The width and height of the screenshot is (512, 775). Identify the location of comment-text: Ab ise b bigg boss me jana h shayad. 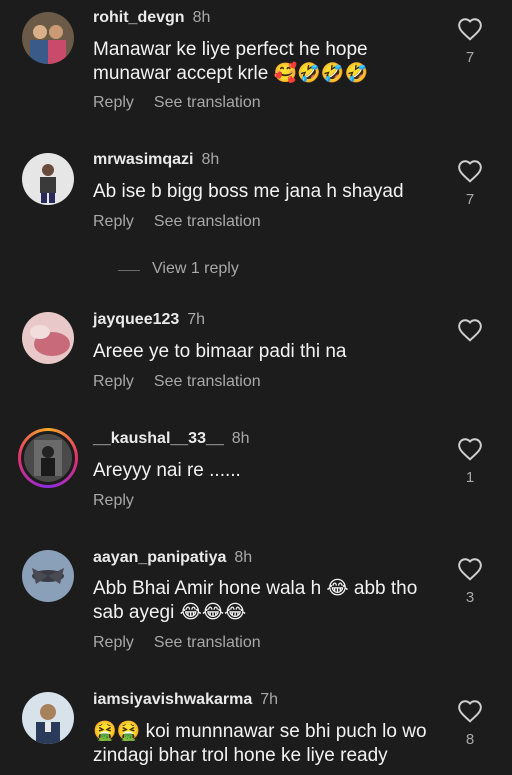
(248, 191).